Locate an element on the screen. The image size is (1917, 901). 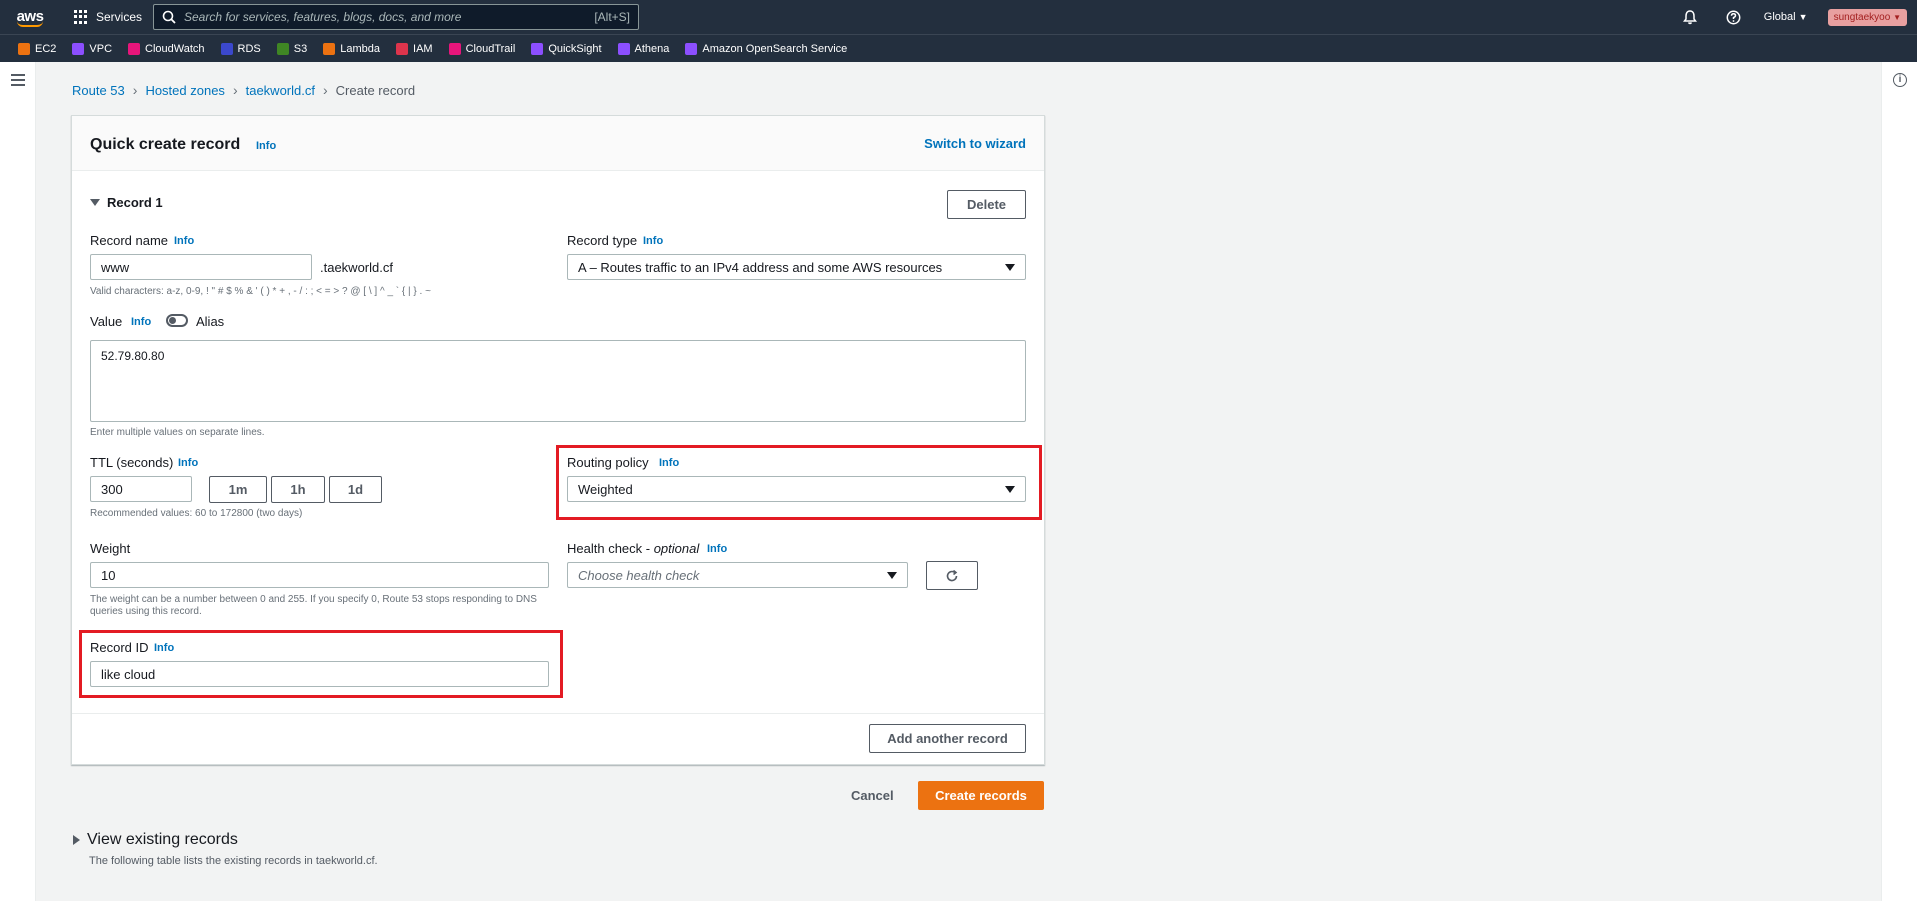
help-icon is located at coordinates (1733, 17).